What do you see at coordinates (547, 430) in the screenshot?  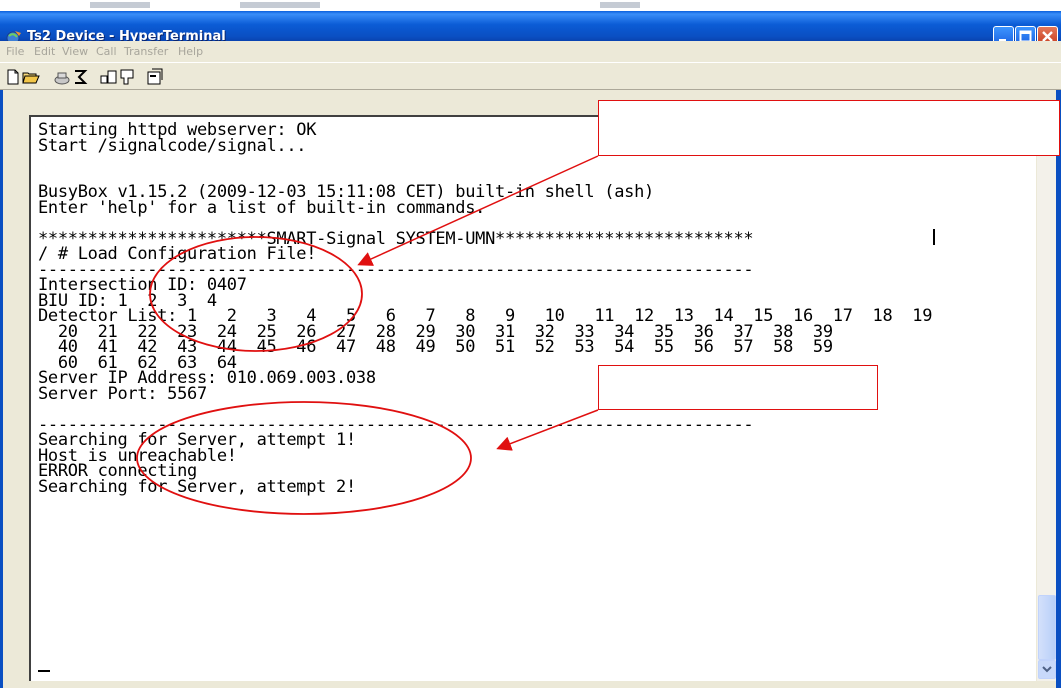 I see `annotation-arrow-lower` at bounding box center [547, 430].